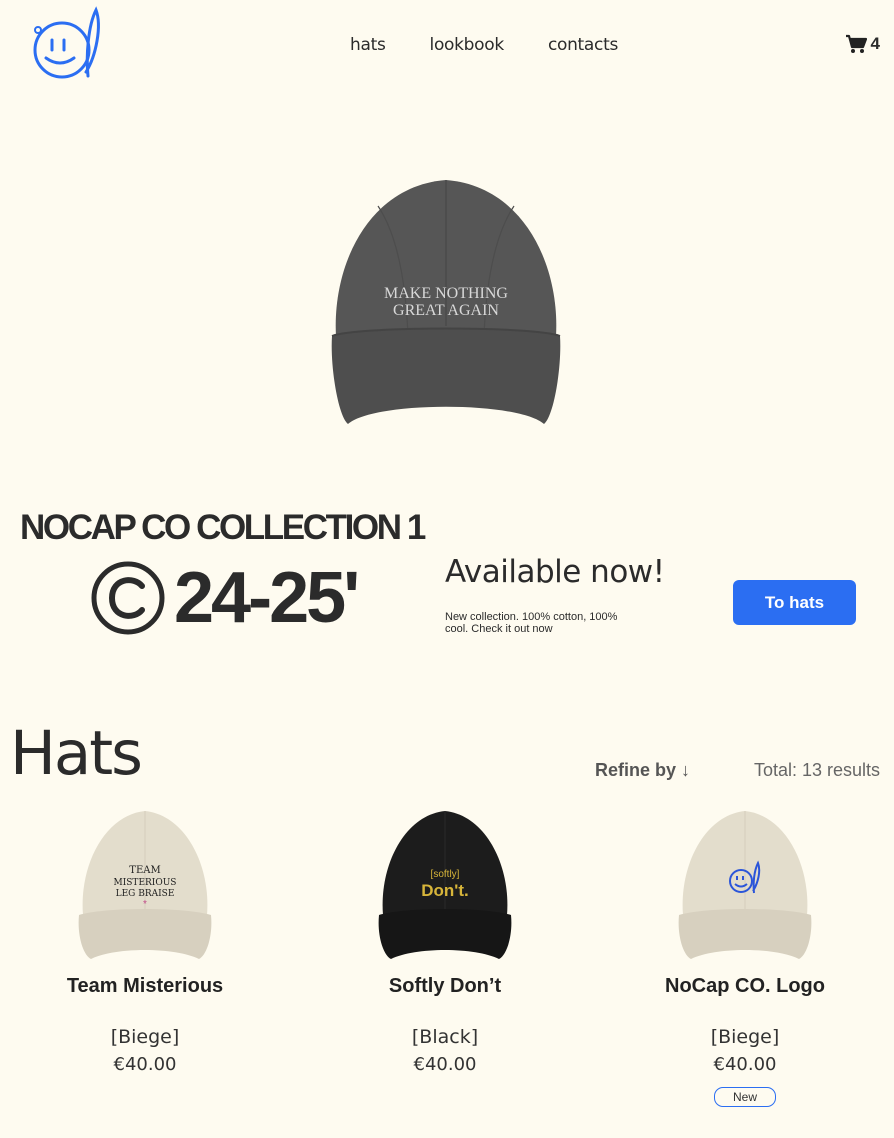  What do you see at coordinates (66, 44) in the screenshot?
I see `logo` at bounding box center [66, 44].